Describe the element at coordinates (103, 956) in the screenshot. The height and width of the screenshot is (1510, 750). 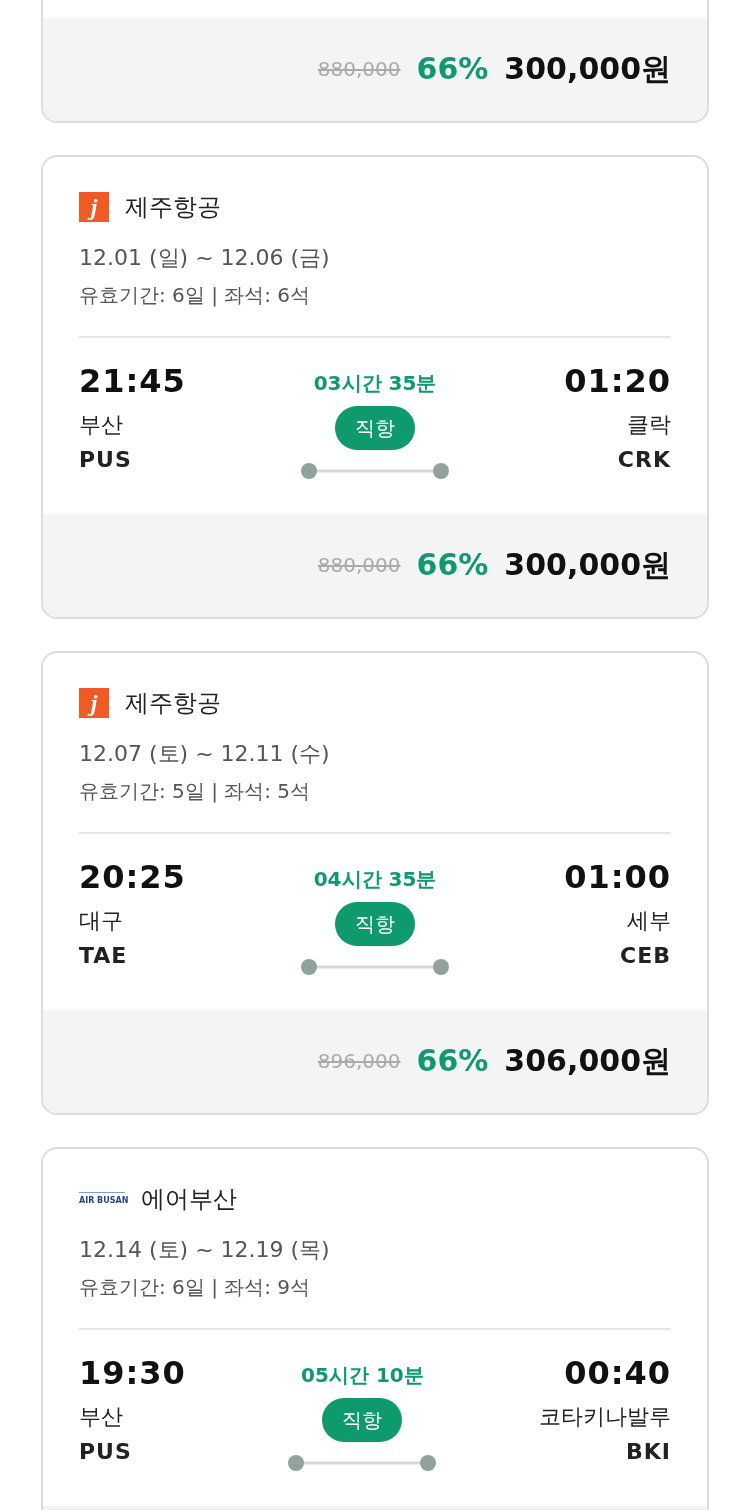
I see `departure-code: TAE` at that location.